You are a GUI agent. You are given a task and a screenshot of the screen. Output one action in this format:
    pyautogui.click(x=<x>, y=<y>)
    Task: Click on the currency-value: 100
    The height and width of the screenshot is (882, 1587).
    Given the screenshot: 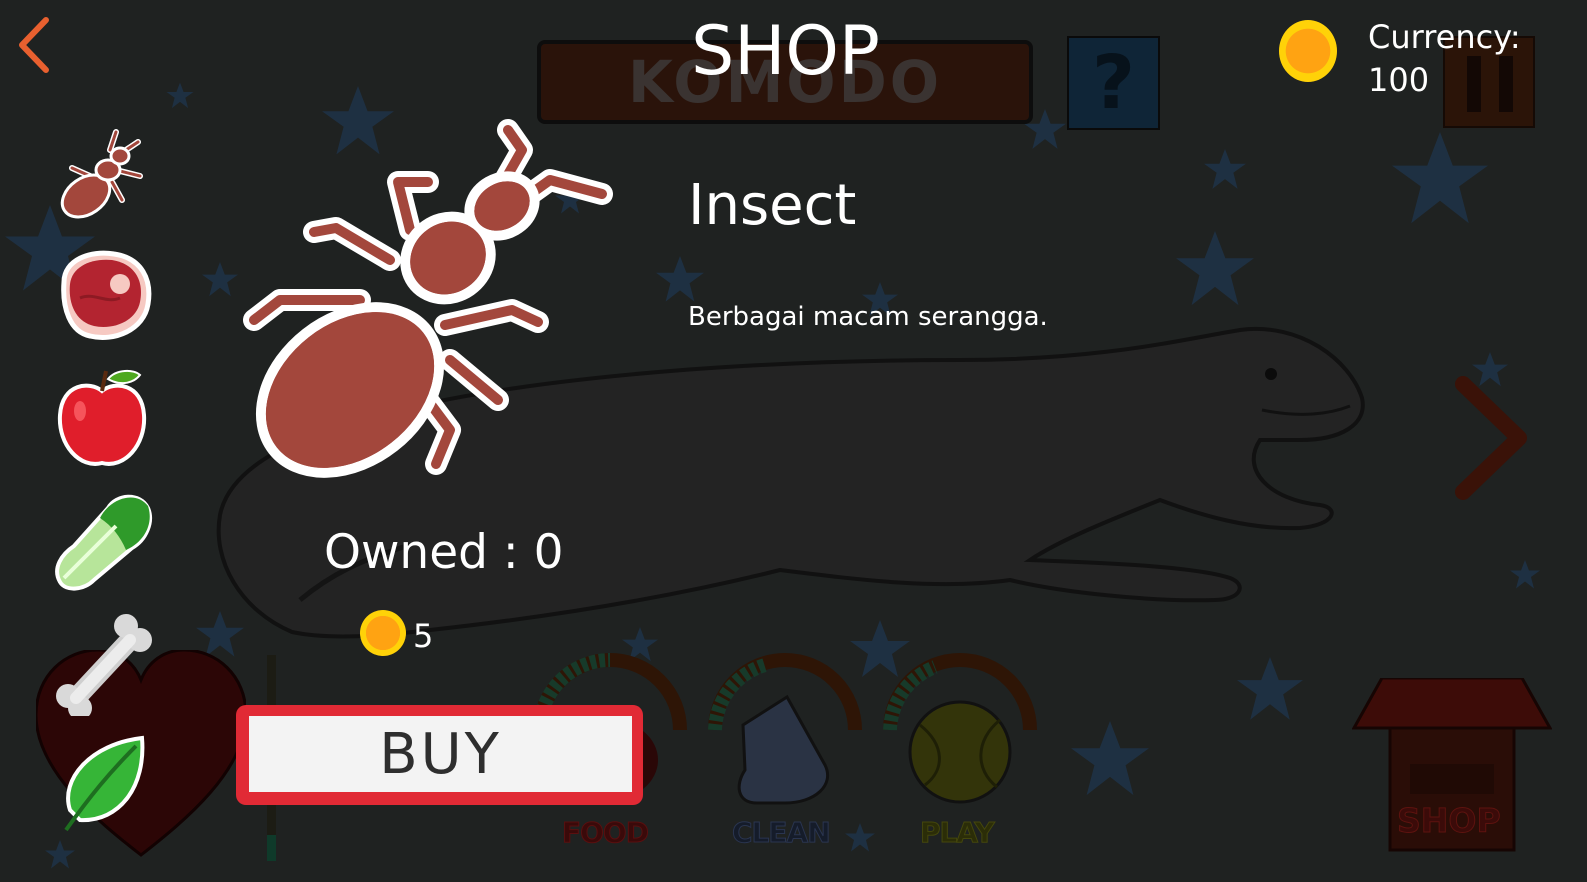 What is the action you would take?
    pyautogui.click(x=1399, y=80)
    